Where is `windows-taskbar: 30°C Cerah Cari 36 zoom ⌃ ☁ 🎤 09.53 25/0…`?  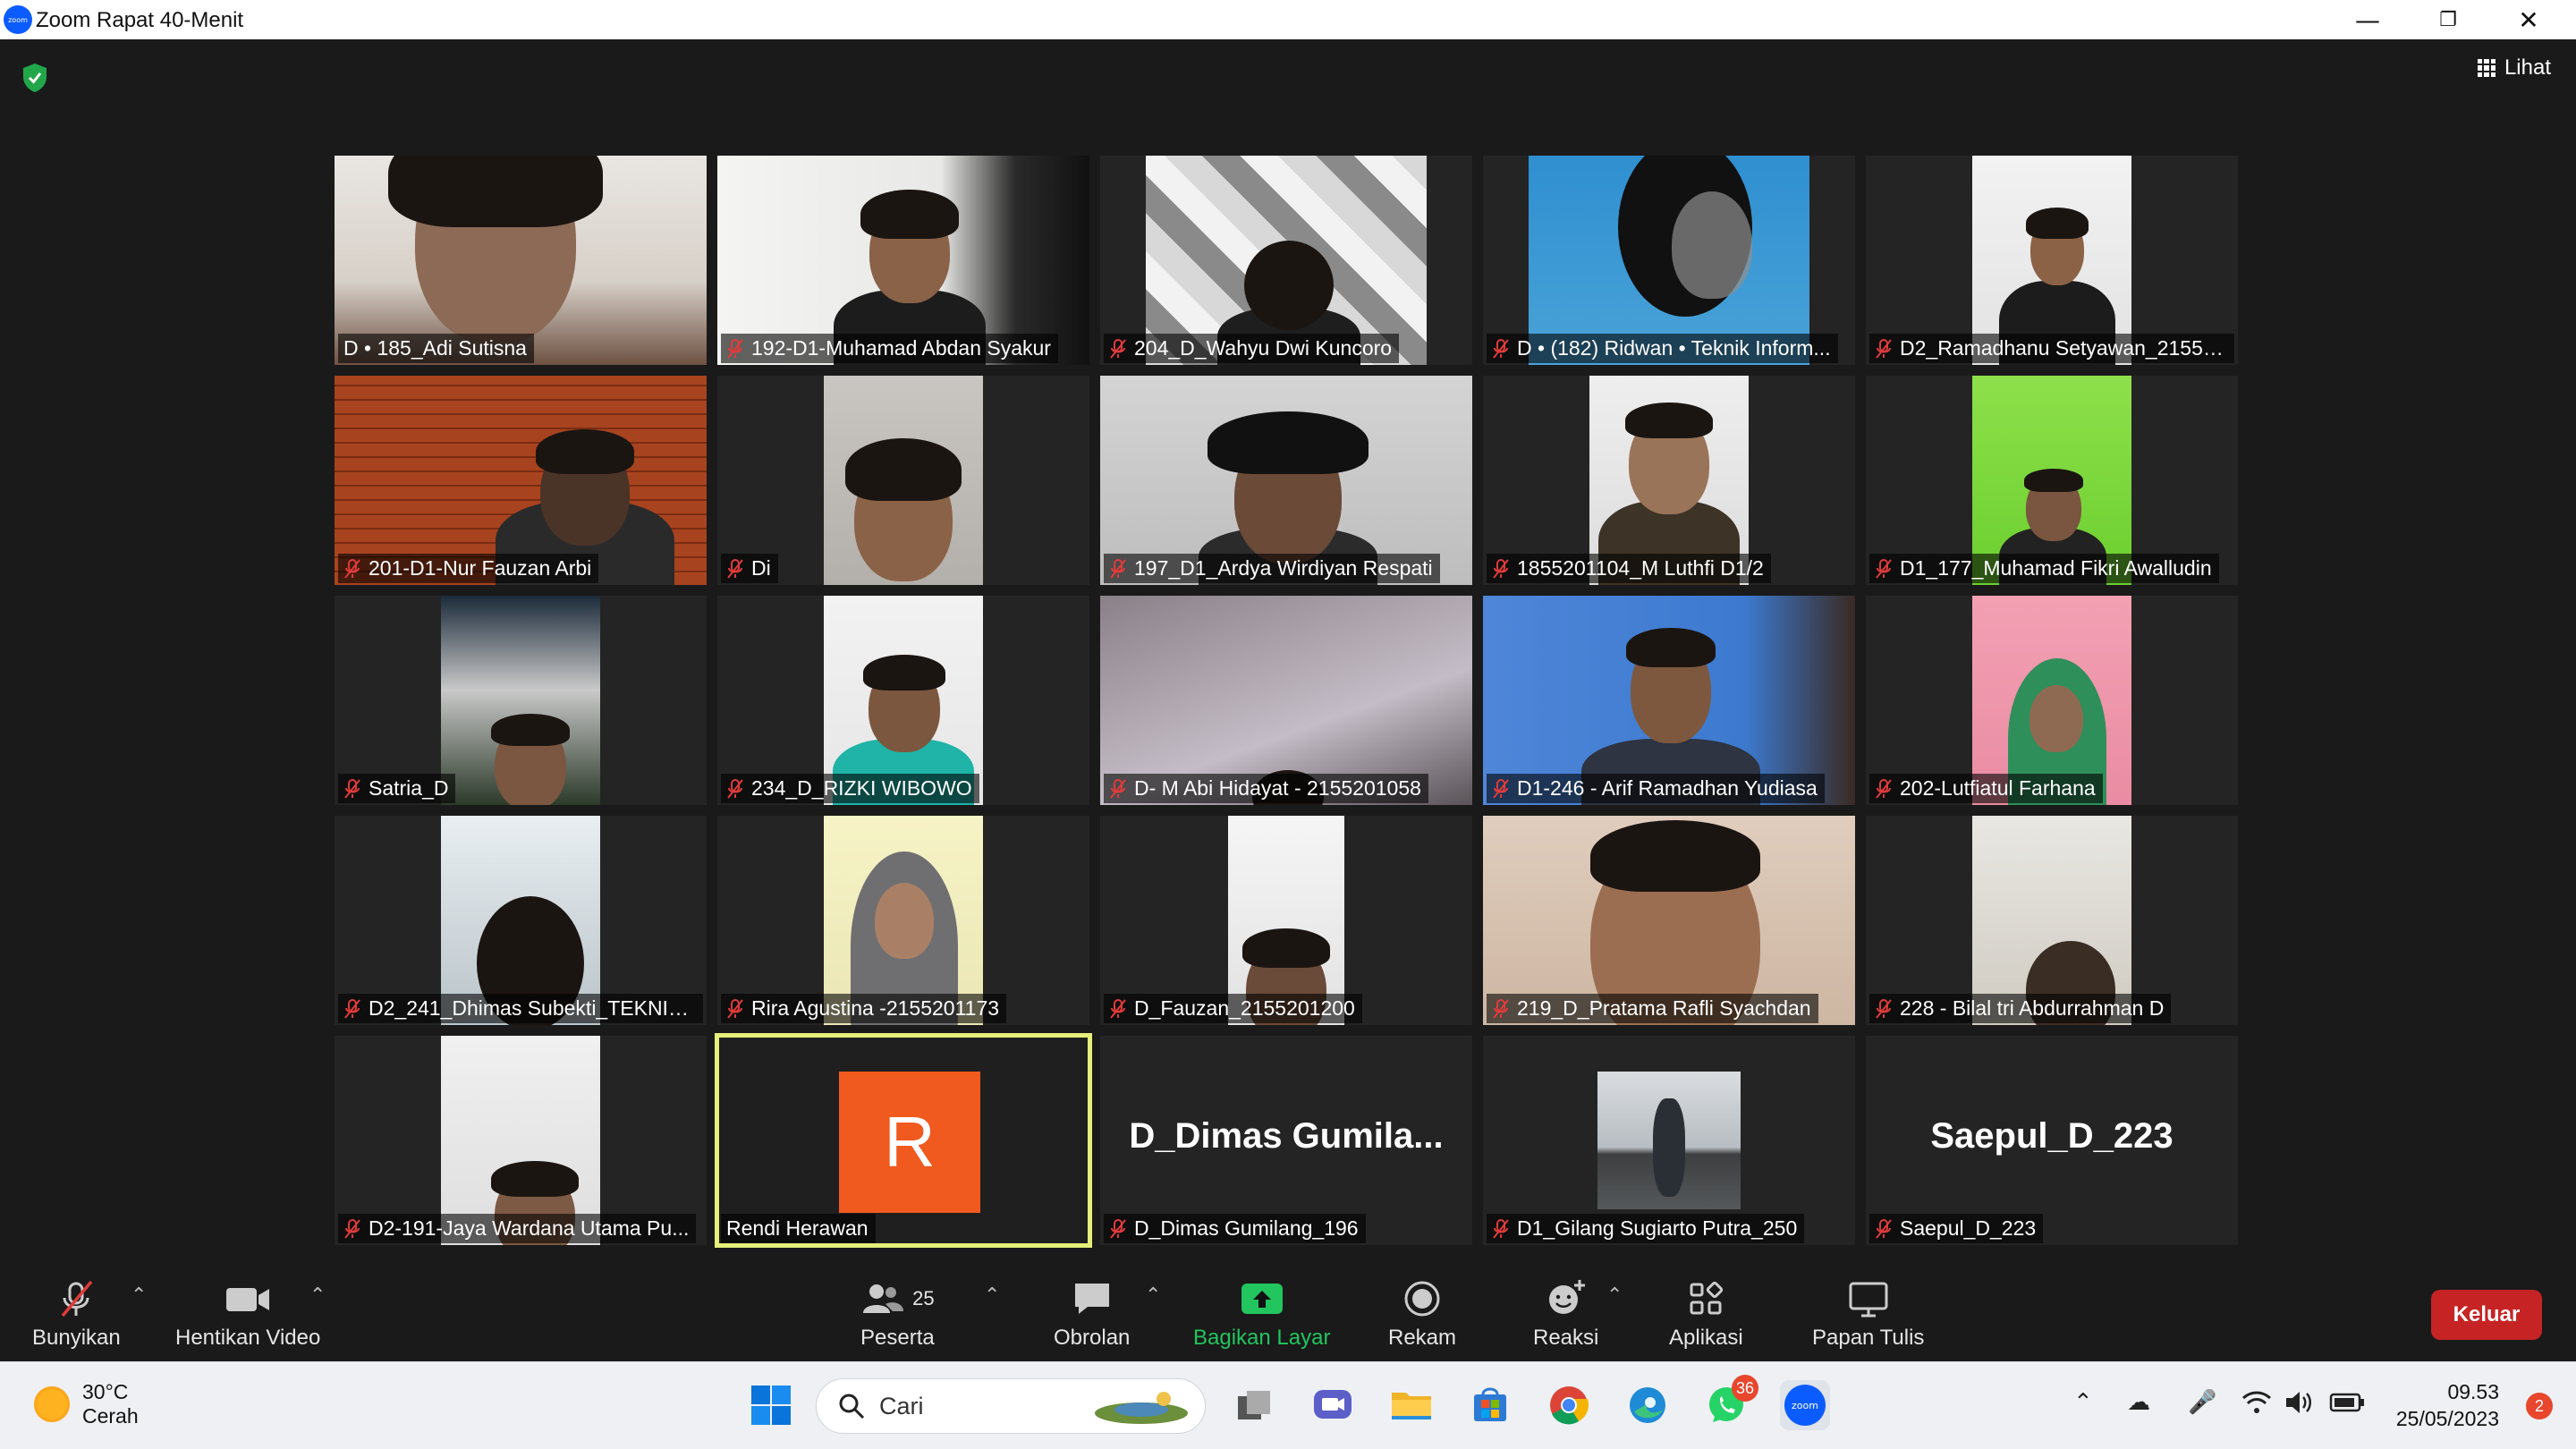
windows-taskbar: 30°C Cerah Cari 36 zoom ⌃ ☁ 🎤 09.53 25/0… is located at coordinates (1288, 1405).